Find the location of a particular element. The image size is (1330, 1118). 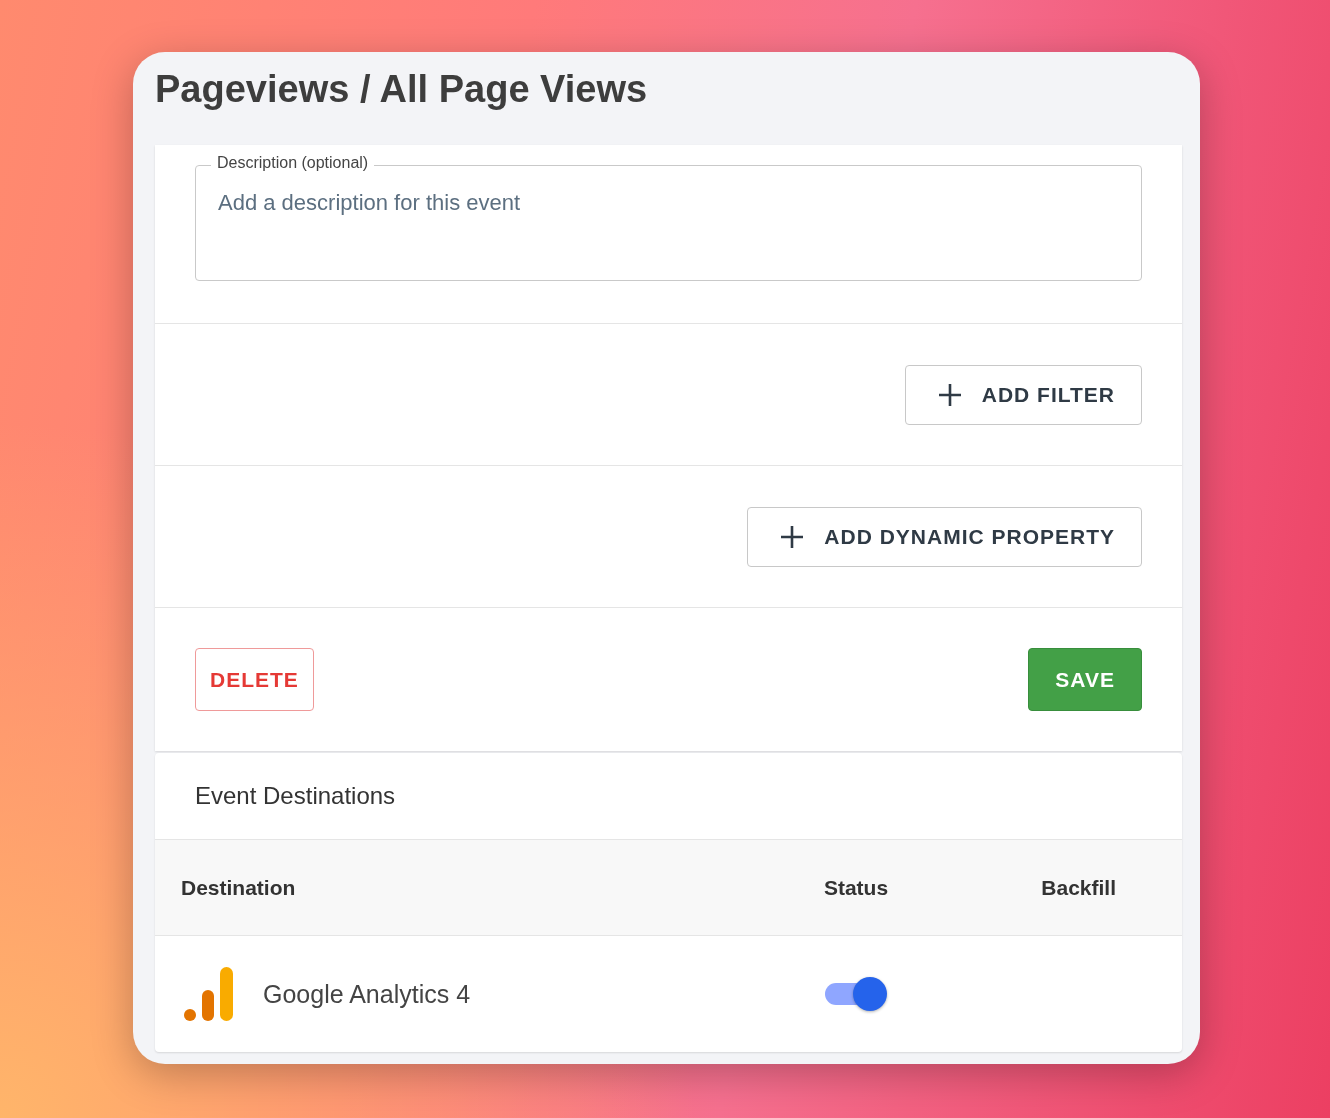

field-label: Description (optional) is located at coordinates (293, 163).